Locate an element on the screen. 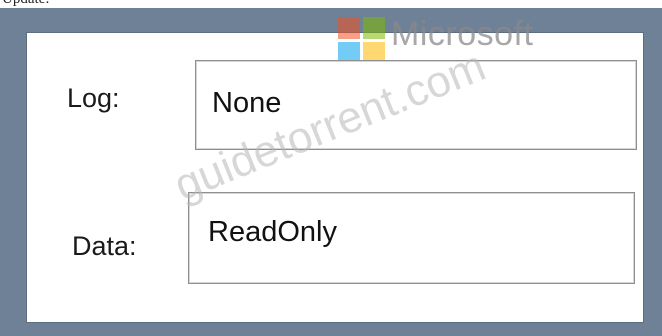  log-label: Log: is located at coordinates (93, 98).